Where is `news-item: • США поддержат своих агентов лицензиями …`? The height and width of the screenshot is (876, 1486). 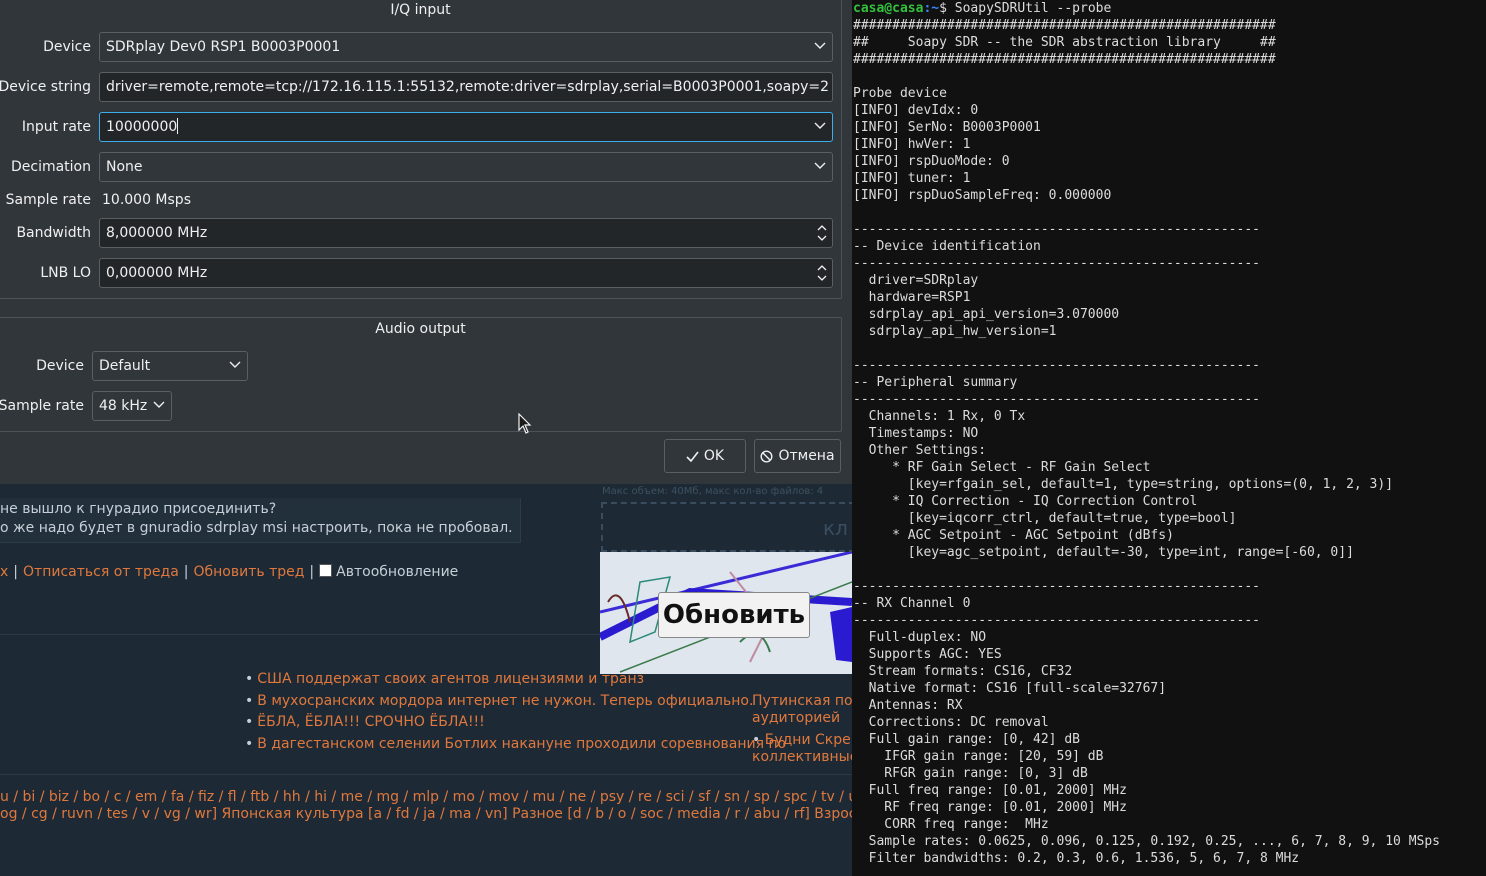
news-item: • США поддержат своих агентов лицензиями … is located at coordinates (444, 679).